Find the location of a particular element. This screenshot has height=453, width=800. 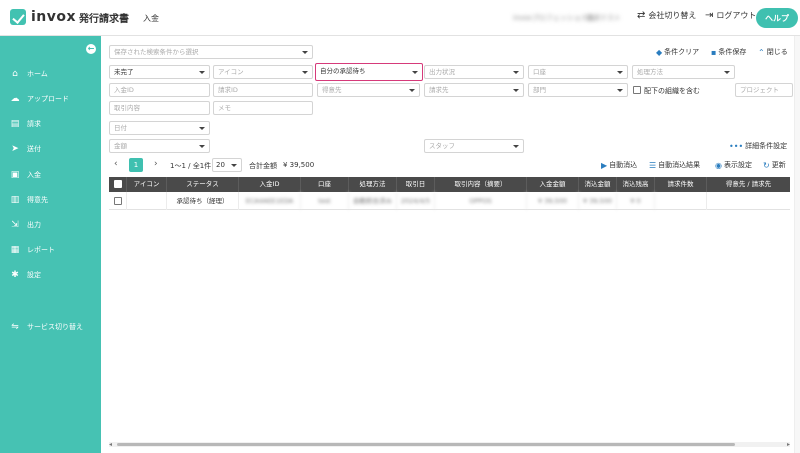

current-page-button: 1 is located at coordinates (136, 165).